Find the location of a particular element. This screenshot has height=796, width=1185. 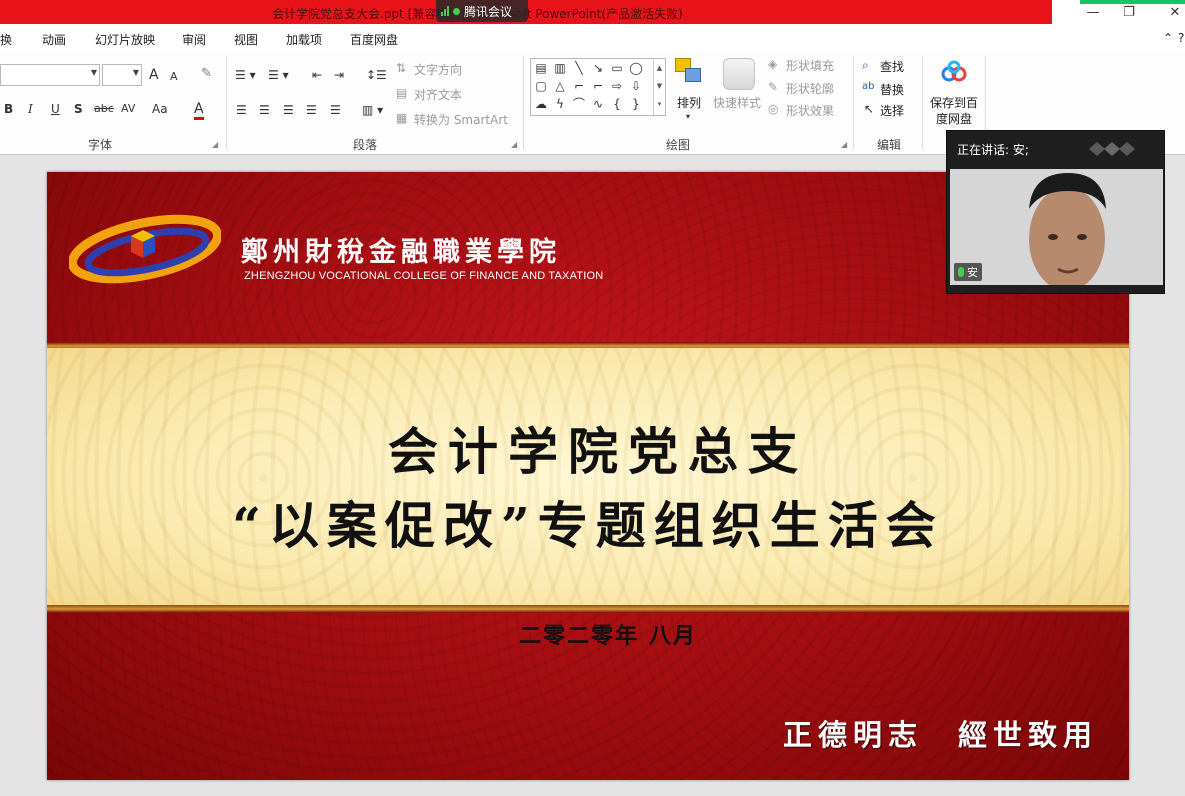

strikethrough-button: abc is located at coordinates (104, 108).